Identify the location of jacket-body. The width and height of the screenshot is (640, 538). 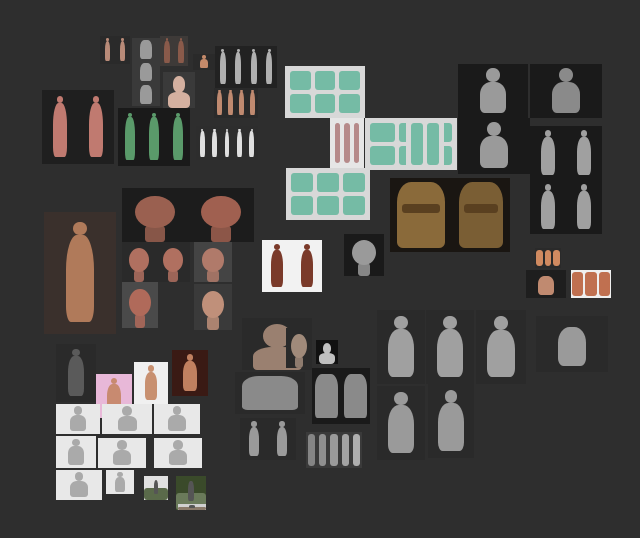
(481, 215).